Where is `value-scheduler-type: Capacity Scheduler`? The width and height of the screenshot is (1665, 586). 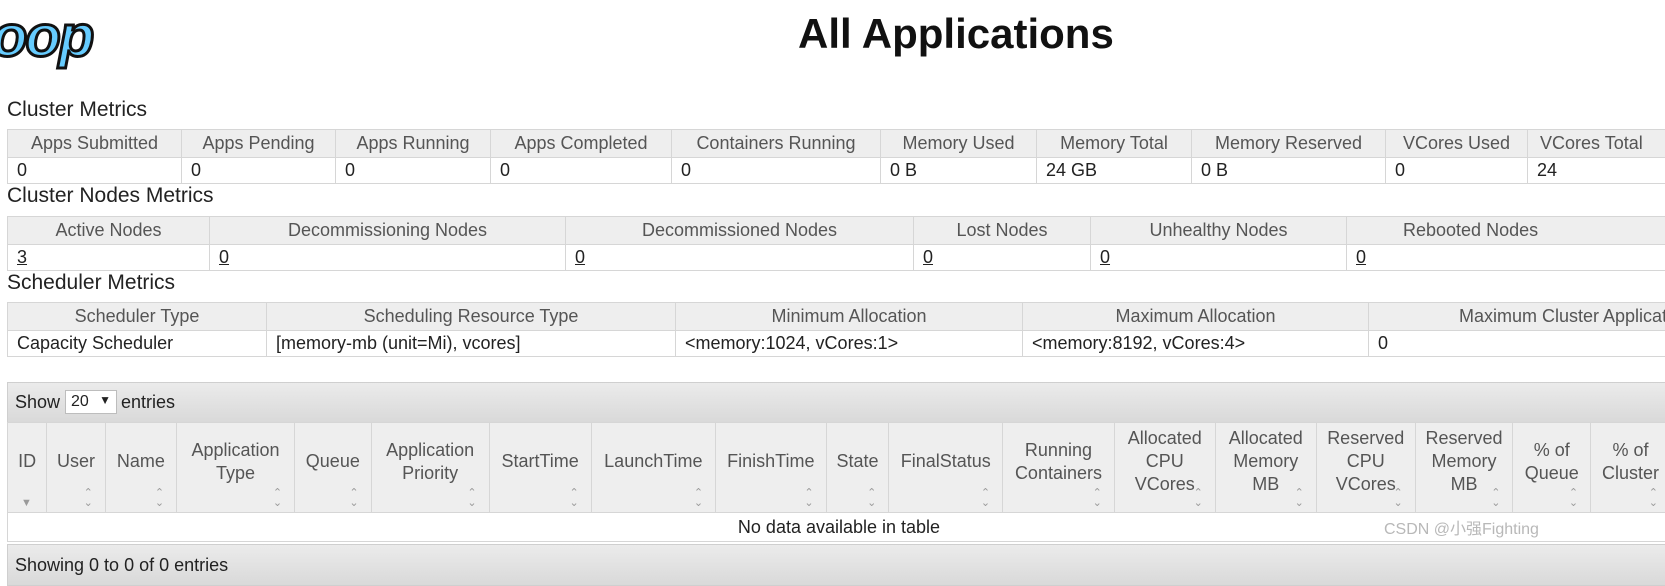
value-scheduler-type: Capacity Scheduler is located at coordinates (137, 344).